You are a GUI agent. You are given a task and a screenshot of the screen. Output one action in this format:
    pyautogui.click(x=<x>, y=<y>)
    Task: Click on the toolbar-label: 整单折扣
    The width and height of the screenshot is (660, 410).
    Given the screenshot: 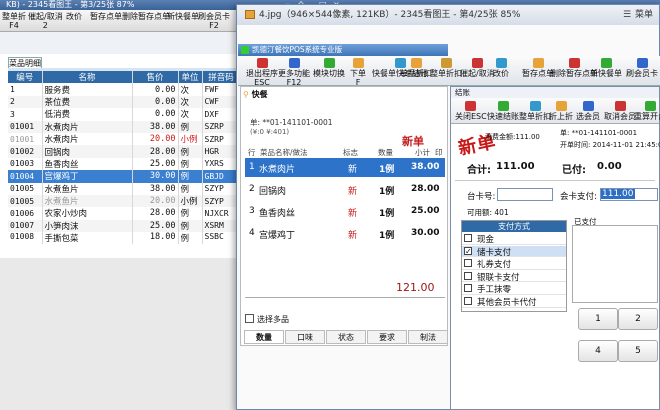 What is the action you would take?
    pyautogui.click(x=446, y=73)
    